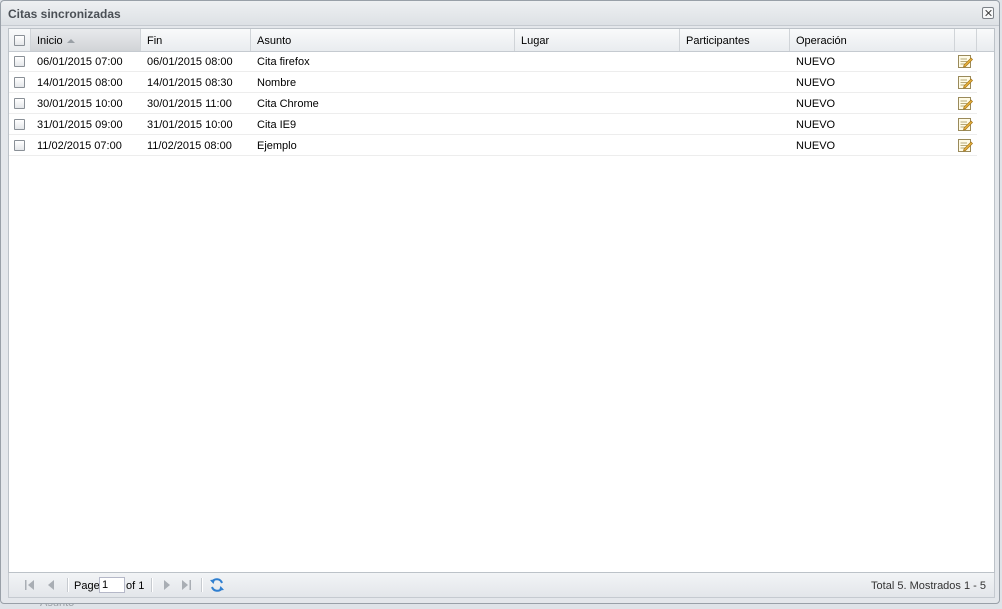  What do you see at coordinates (277, 146) in the screenshot?
I see `cell-asunto: Ejemplo` at bounding box center [277, 146].